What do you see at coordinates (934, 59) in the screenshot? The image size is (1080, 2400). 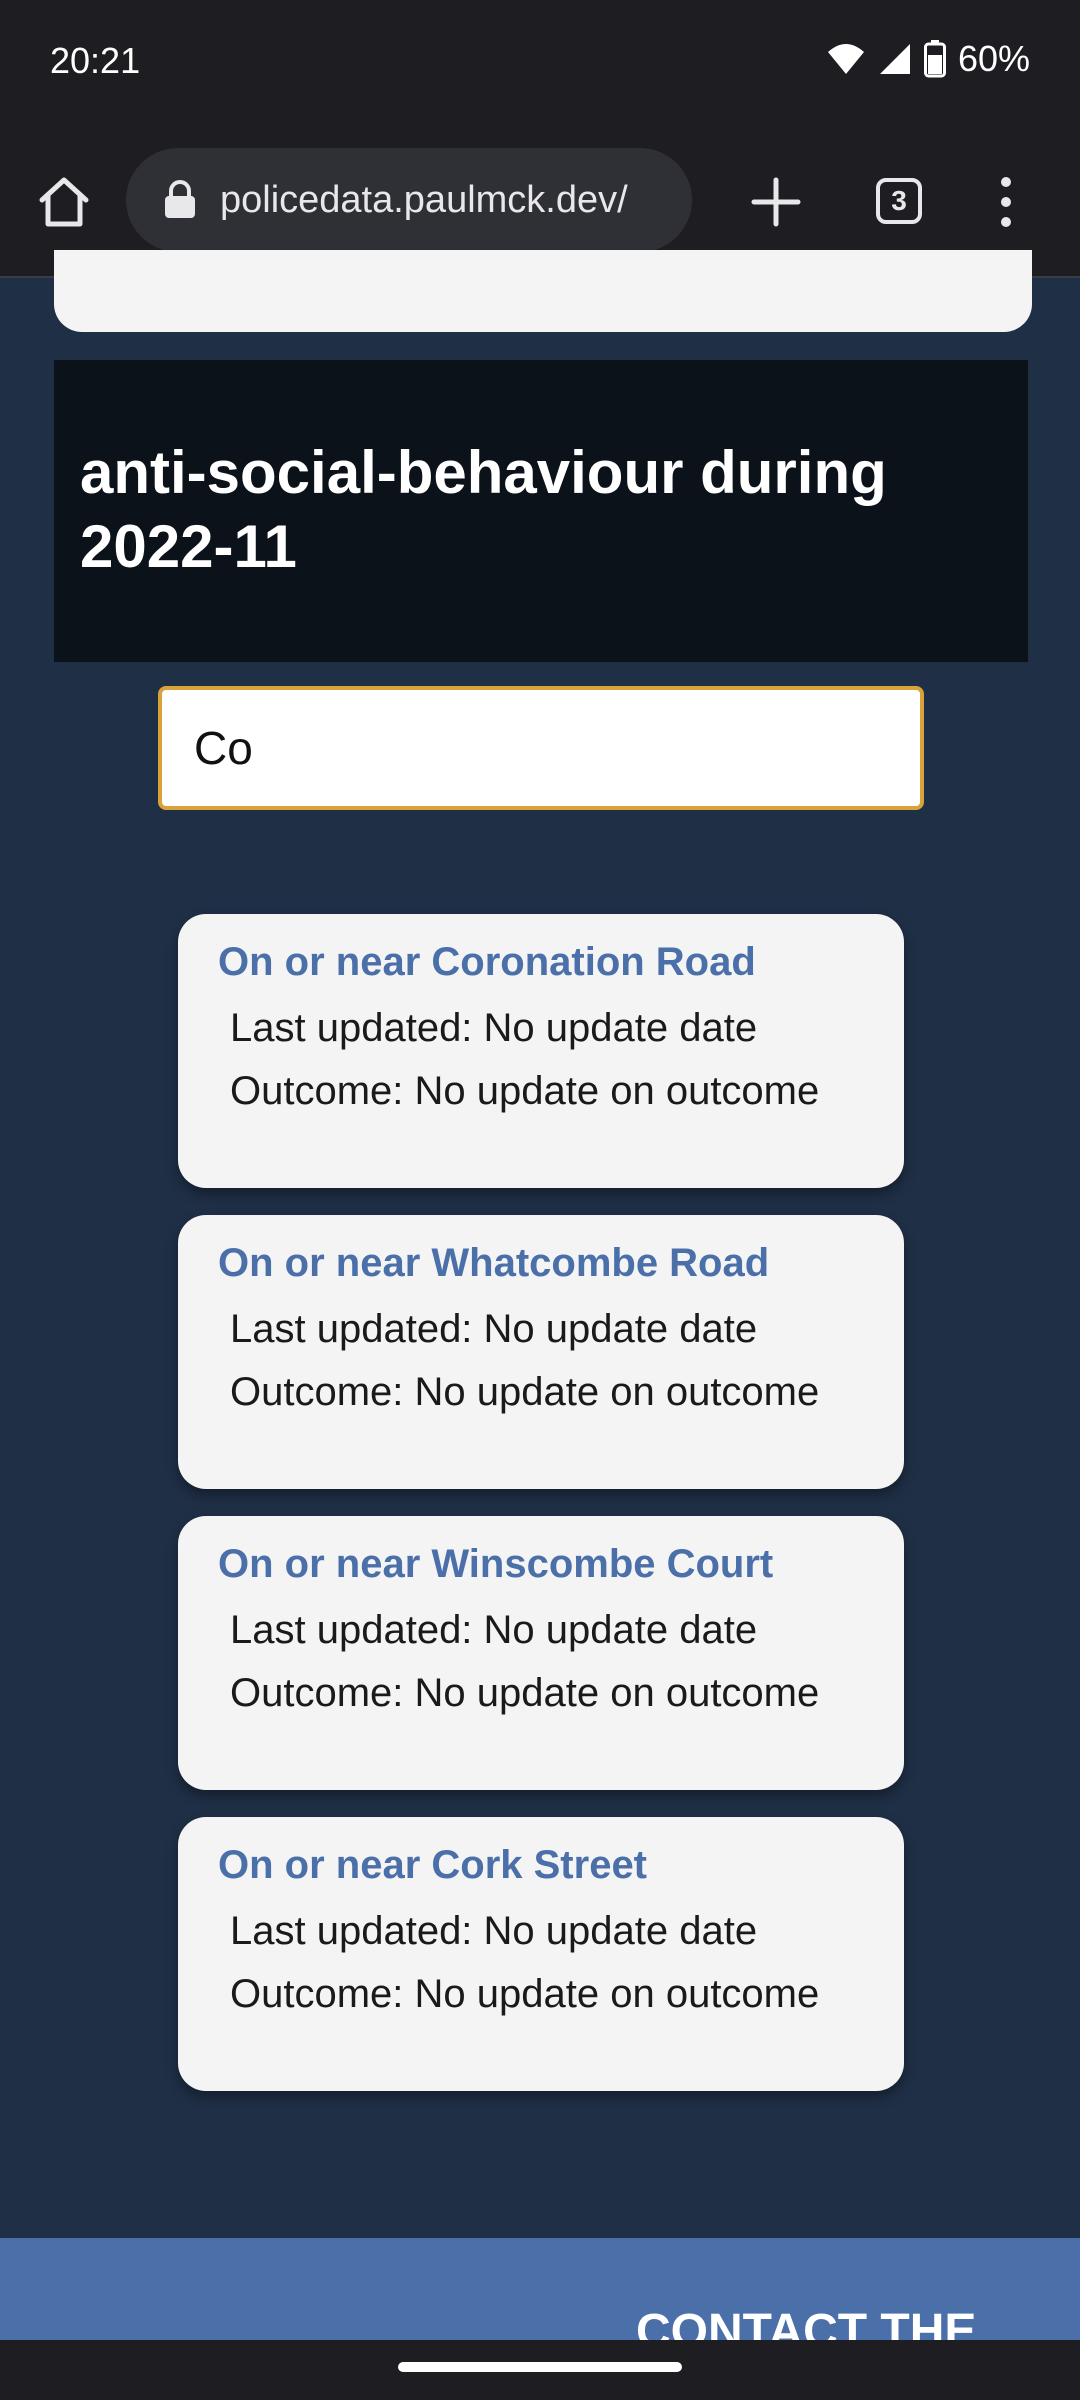 I see `battery-icon` at bounding box center [934, 59].